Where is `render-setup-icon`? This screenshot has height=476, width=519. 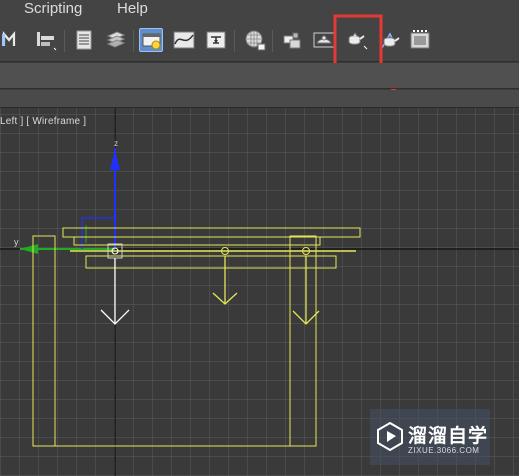 render-setup-icon is located at coordinates (292, 40).